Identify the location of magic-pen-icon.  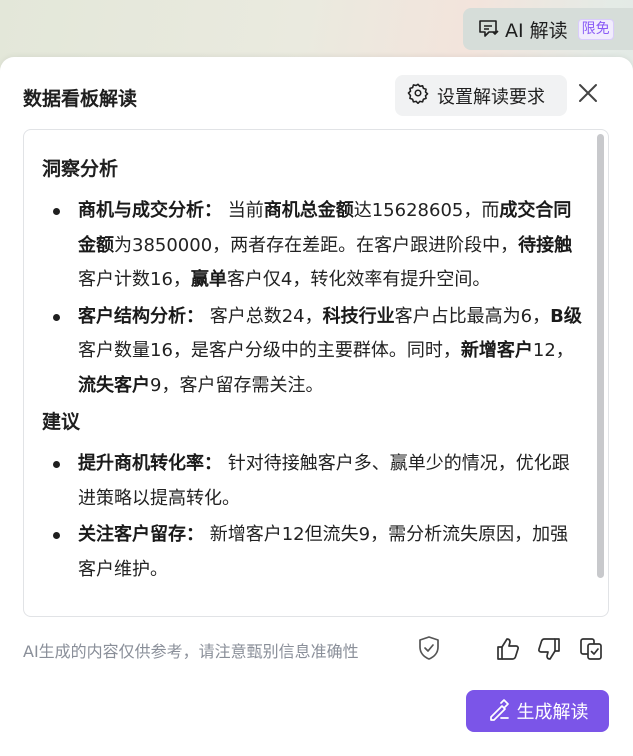
(499, 711).